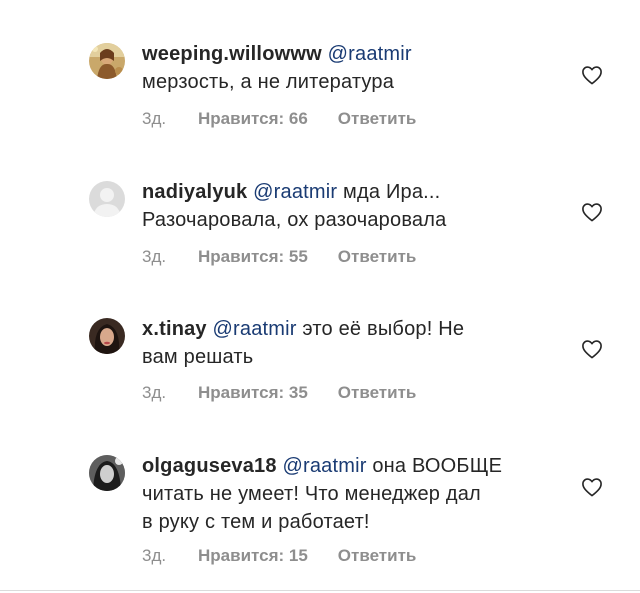 This screenshot has width=640, height=593. I want to click on comment-text-line: мерзость, а не литература, so click(268, 82).